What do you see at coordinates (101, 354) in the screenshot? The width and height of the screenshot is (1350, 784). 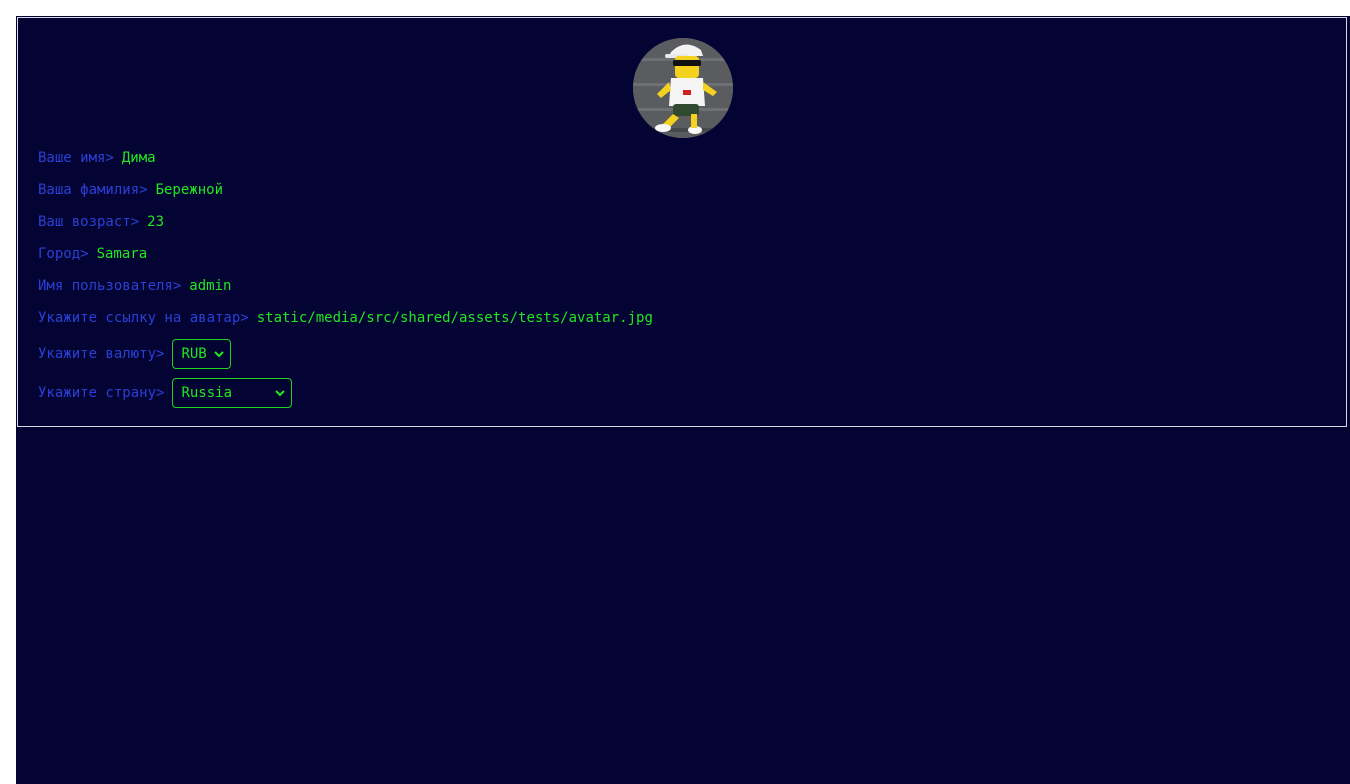 I see `currency-label: Укажите валюту>` at bounding box center [101, 354].